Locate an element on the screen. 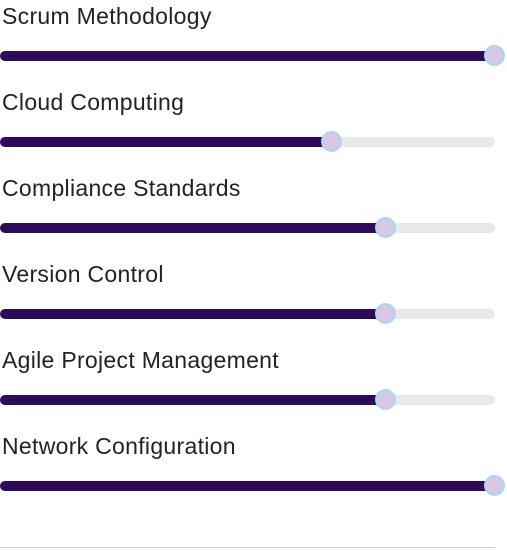 This screenshot has width=507, height=550. skill-label: Agile Project Management is located at coordinates (140, 360).